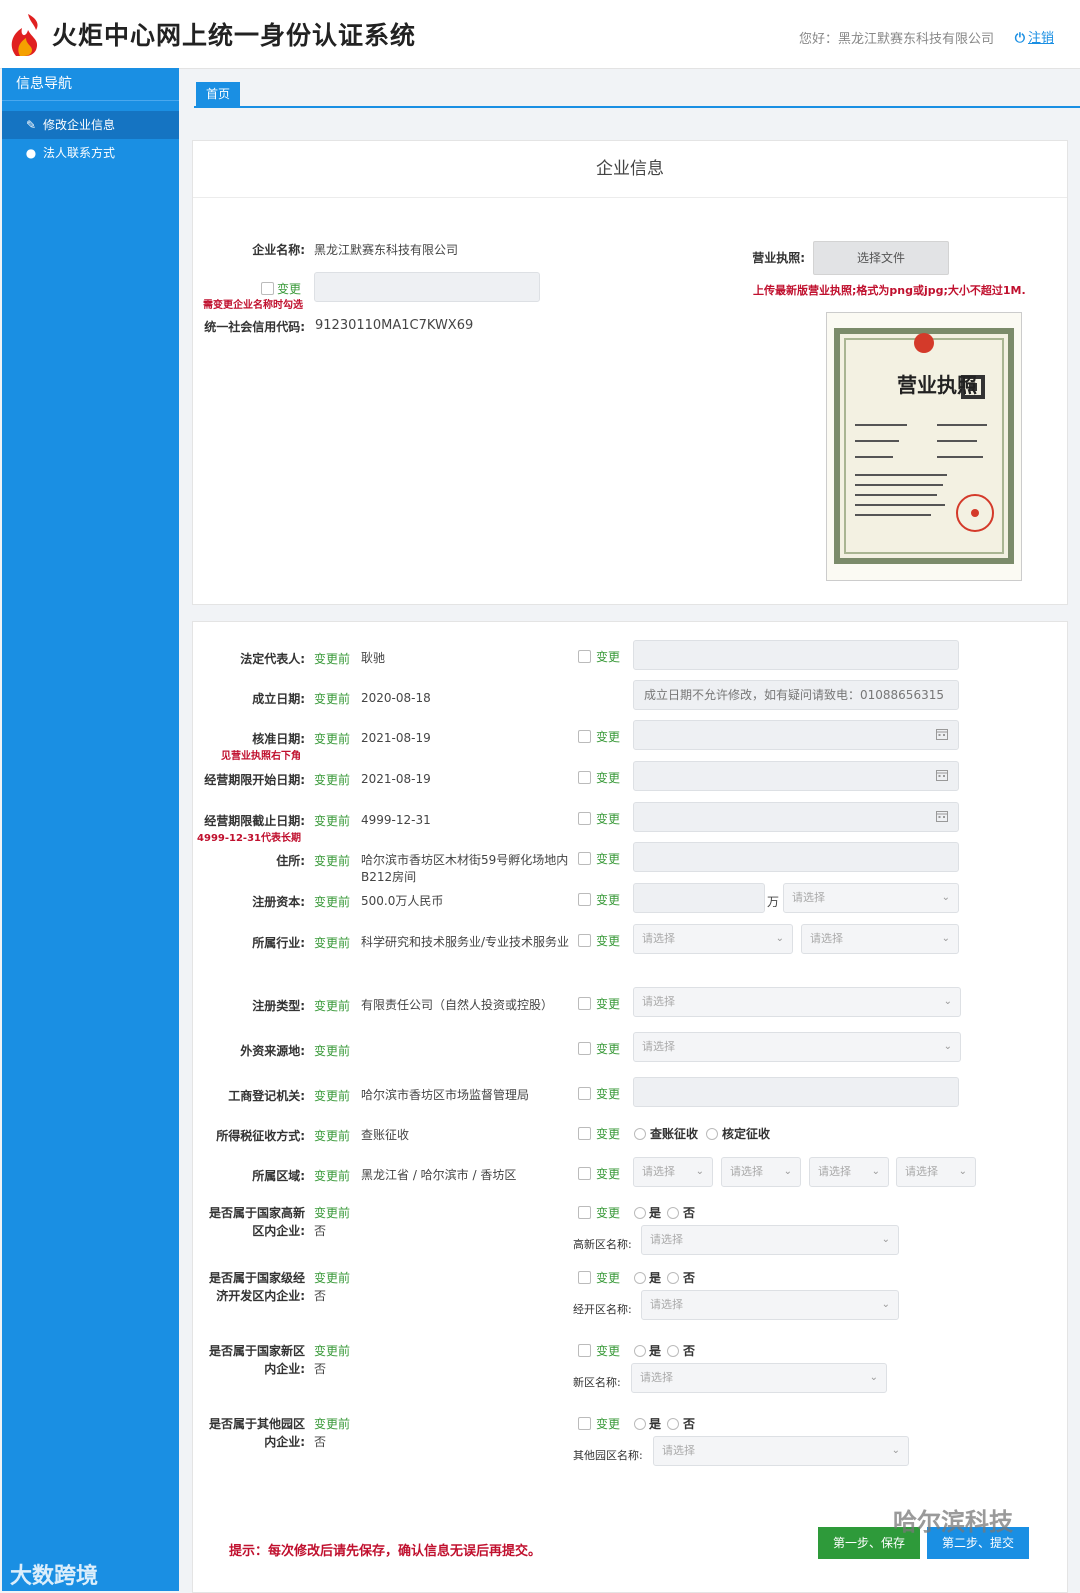  I want to click on field-label: 住所:, so click(290, 861).